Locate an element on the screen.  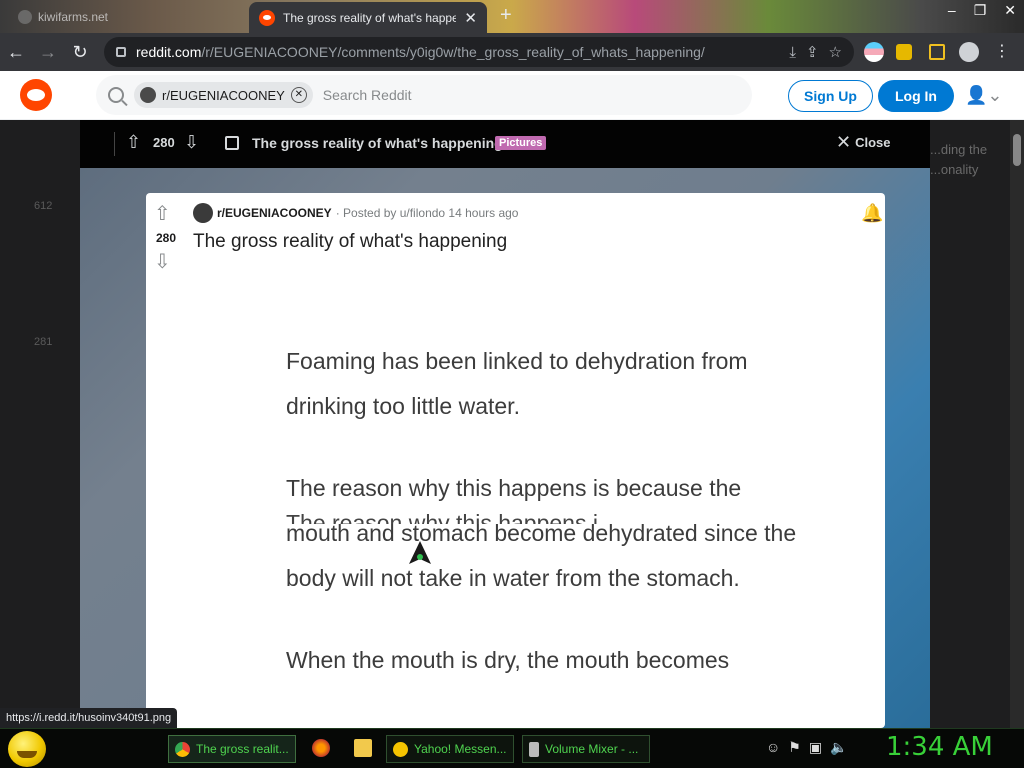
divider is located at coordinates (114, 144).